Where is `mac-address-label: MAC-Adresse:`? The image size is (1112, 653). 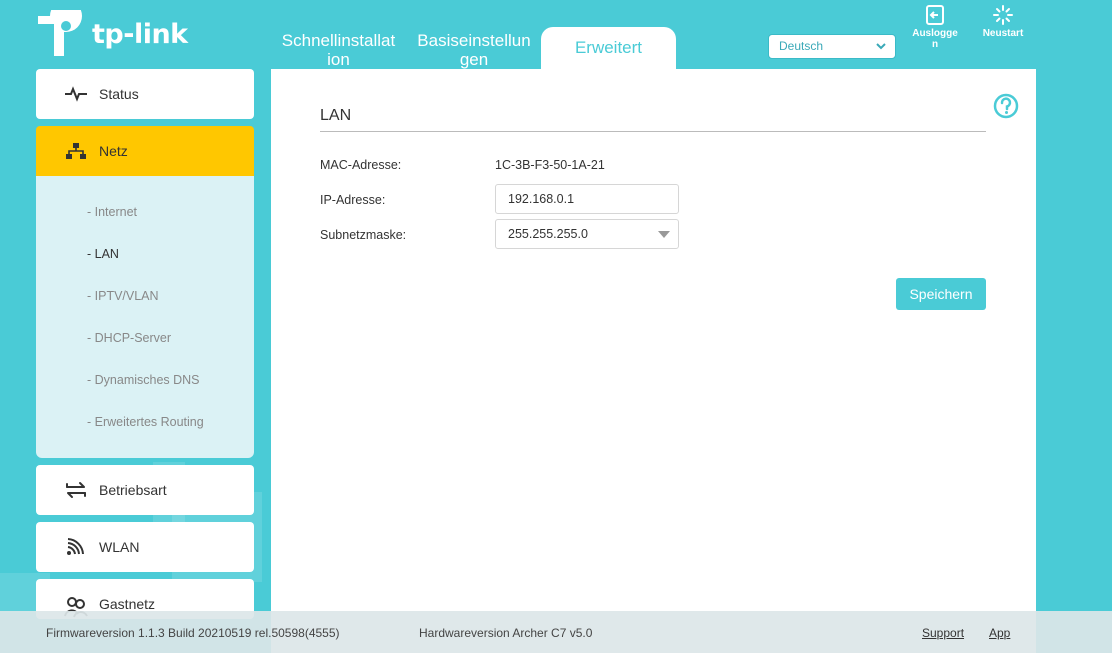 mac-address-label: MAC-Adresse: is located at coordinates (361, 165).